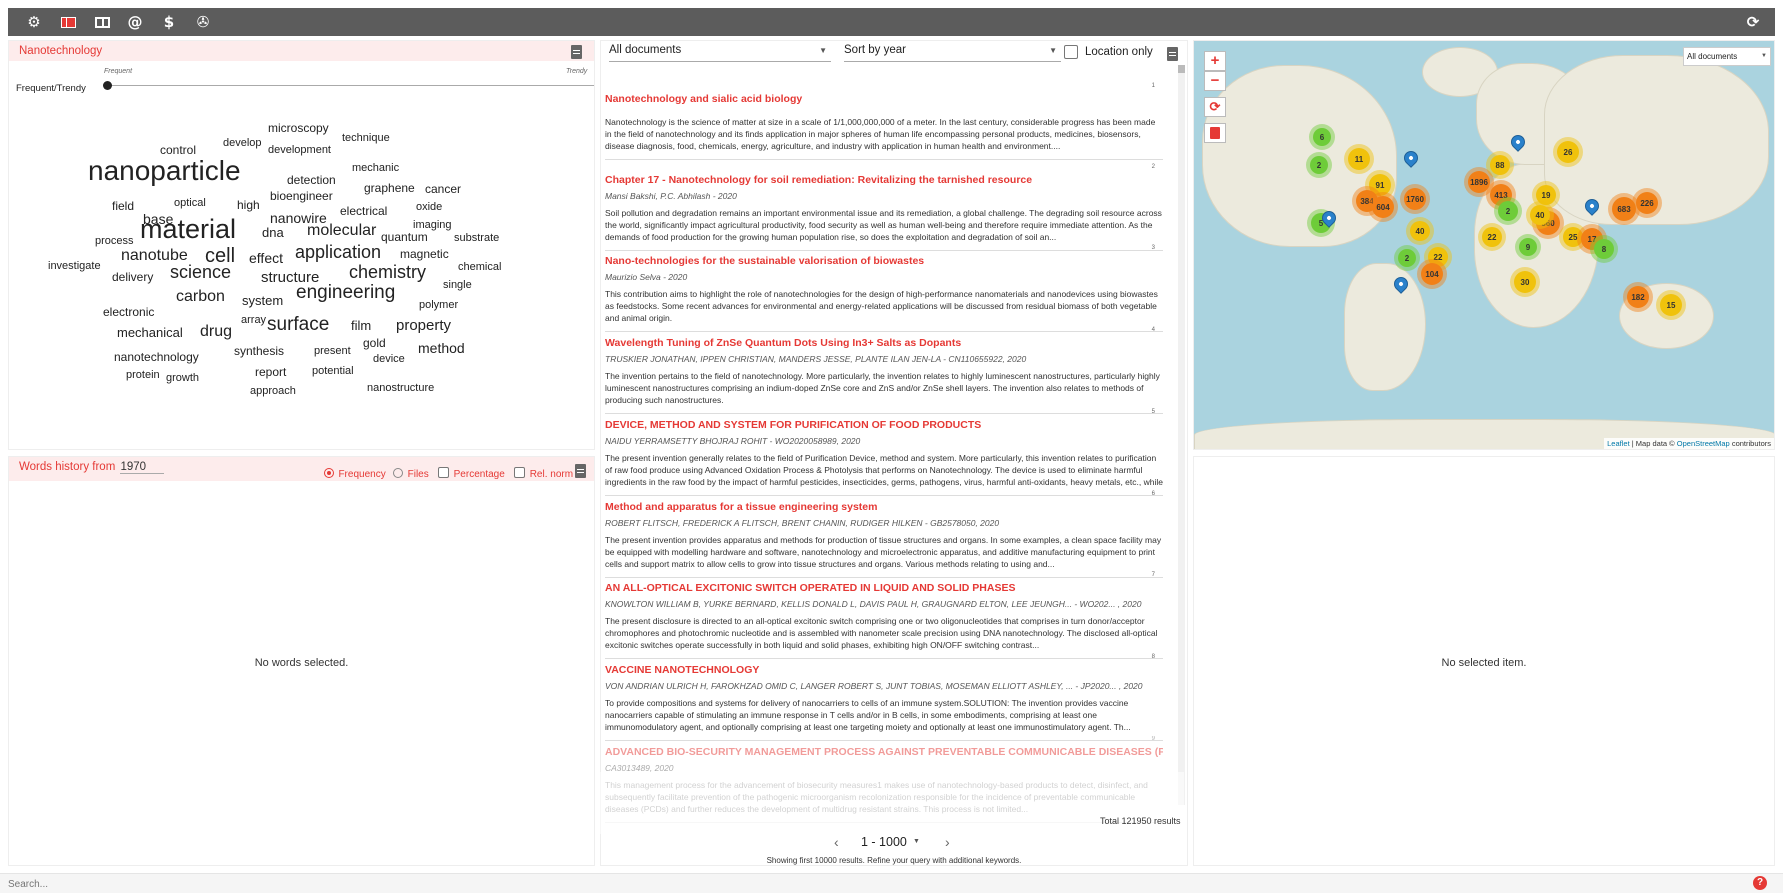 The image size is (1783, 893). I want to click on word-cloud-term: nanoparticle, so click(164, 171).